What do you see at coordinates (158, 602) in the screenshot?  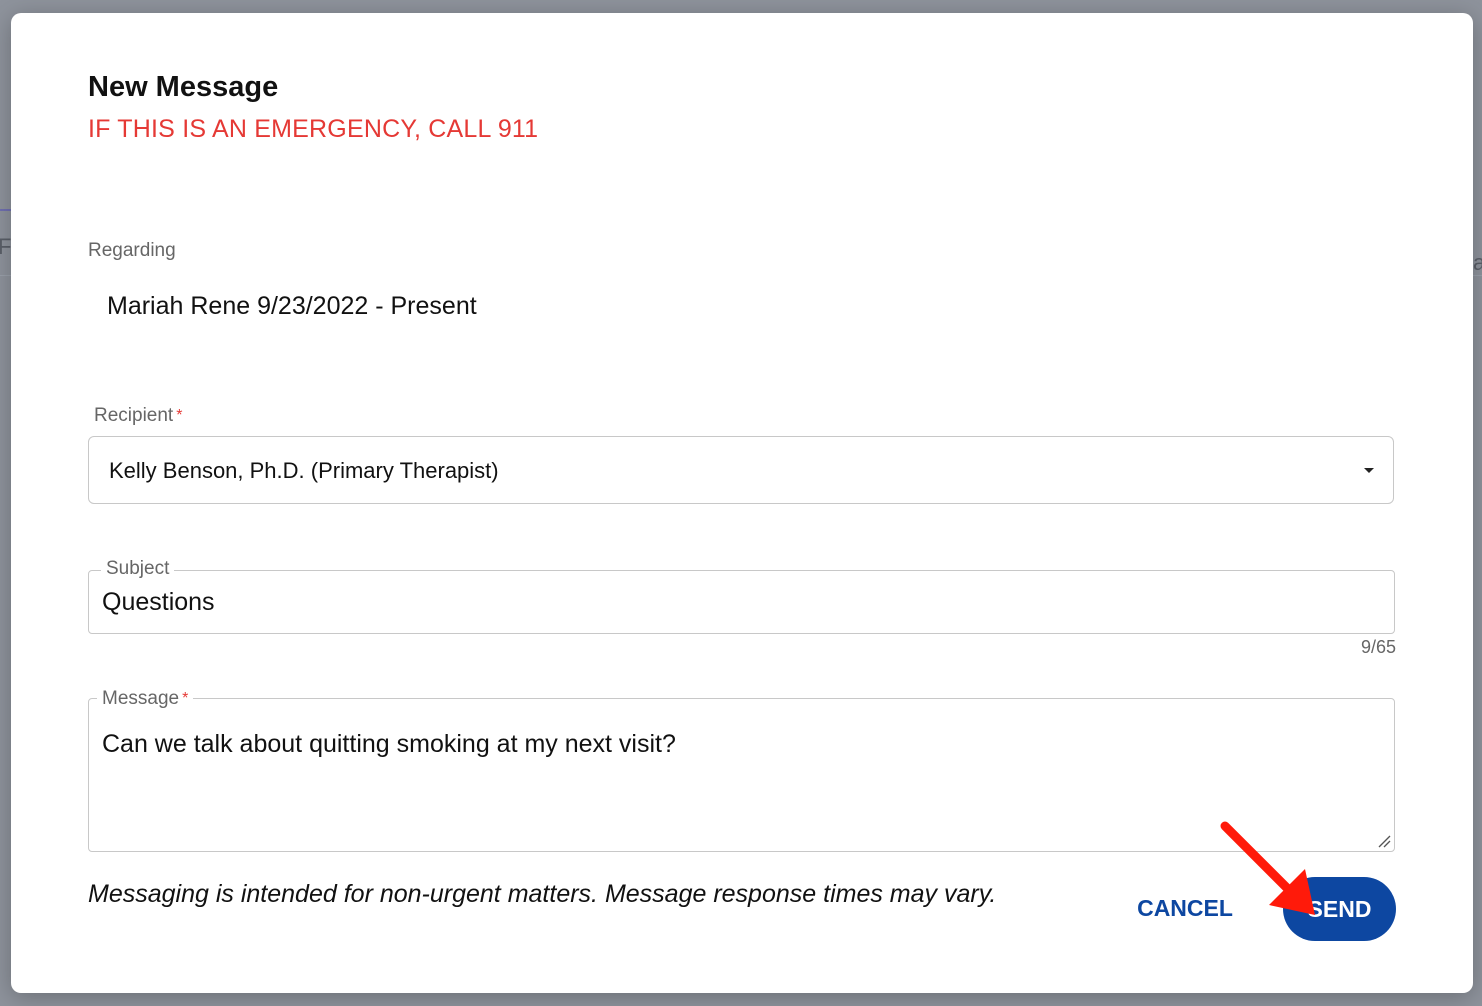 I see `subject-input-value: Questions` at bounding box center [158, 602].